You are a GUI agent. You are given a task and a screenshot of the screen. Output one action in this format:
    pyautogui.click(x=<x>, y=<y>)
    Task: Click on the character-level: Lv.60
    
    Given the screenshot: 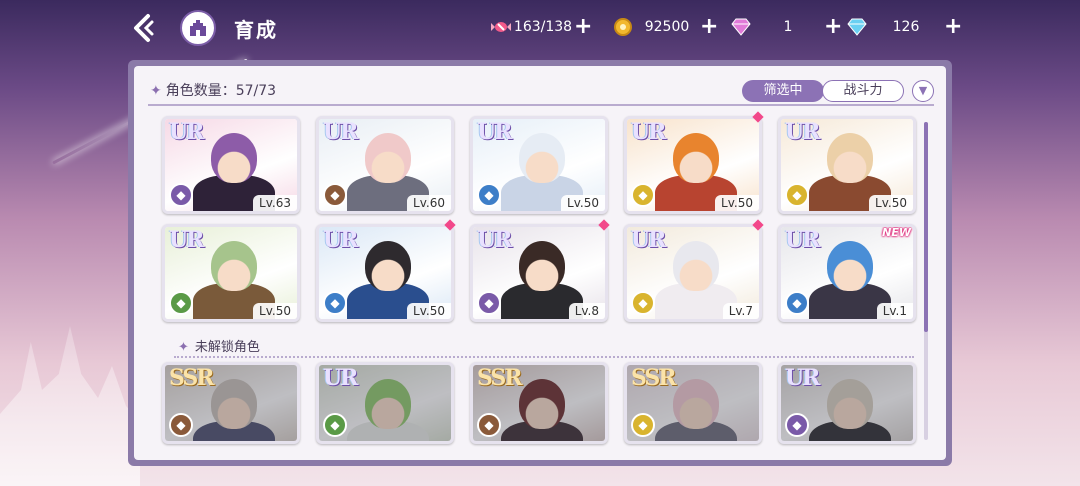 What is the action you would take?
    pyautogui.click(x=429, y=203)
    